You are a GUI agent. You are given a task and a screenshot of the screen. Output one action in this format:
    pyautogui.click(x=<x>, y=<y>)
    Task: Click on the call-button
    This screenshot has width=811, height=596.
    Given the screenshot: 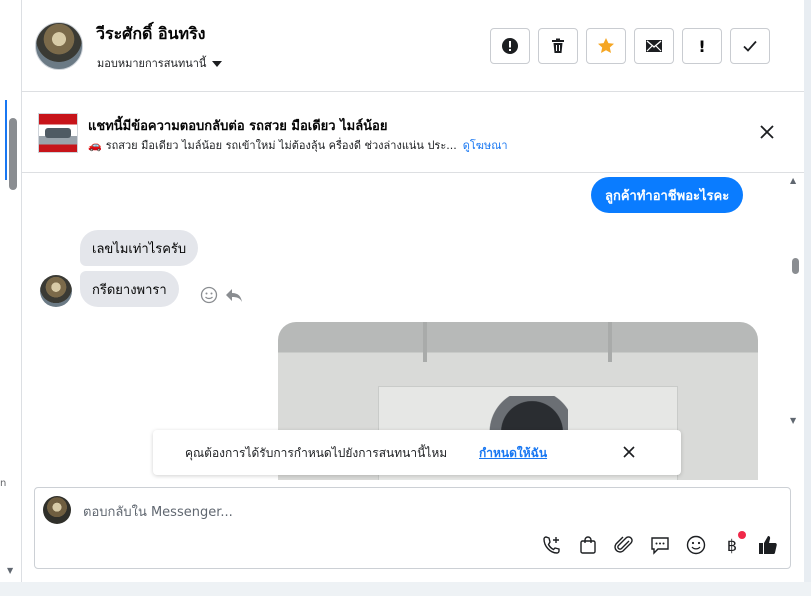 What is the action you would take?
    pyautogui.click(x=552, y=545)
    